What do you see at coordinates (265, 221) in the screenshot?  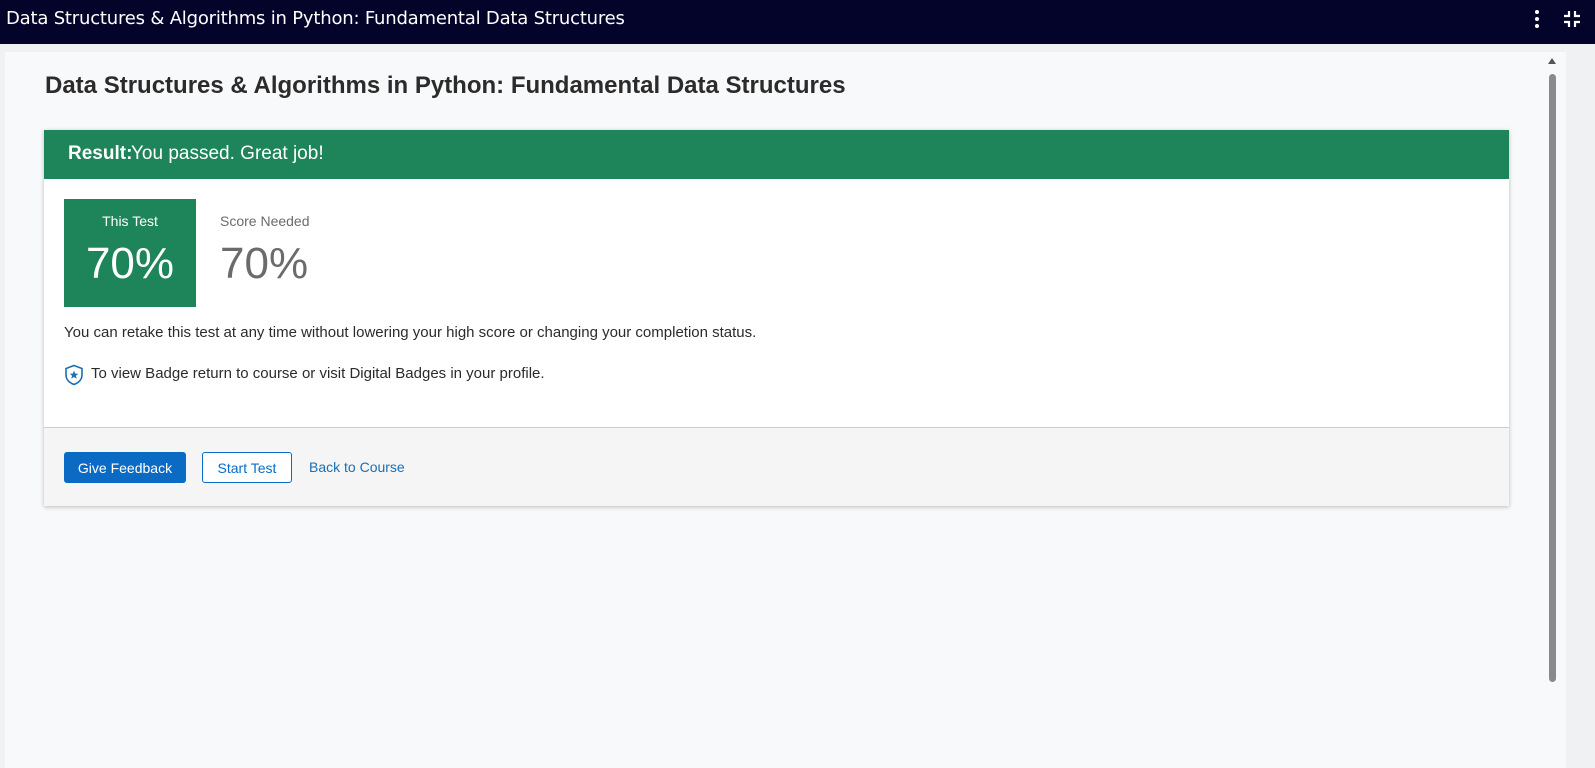 I see `score-needed-label: Score Needed` at bounding box center [265, 221].